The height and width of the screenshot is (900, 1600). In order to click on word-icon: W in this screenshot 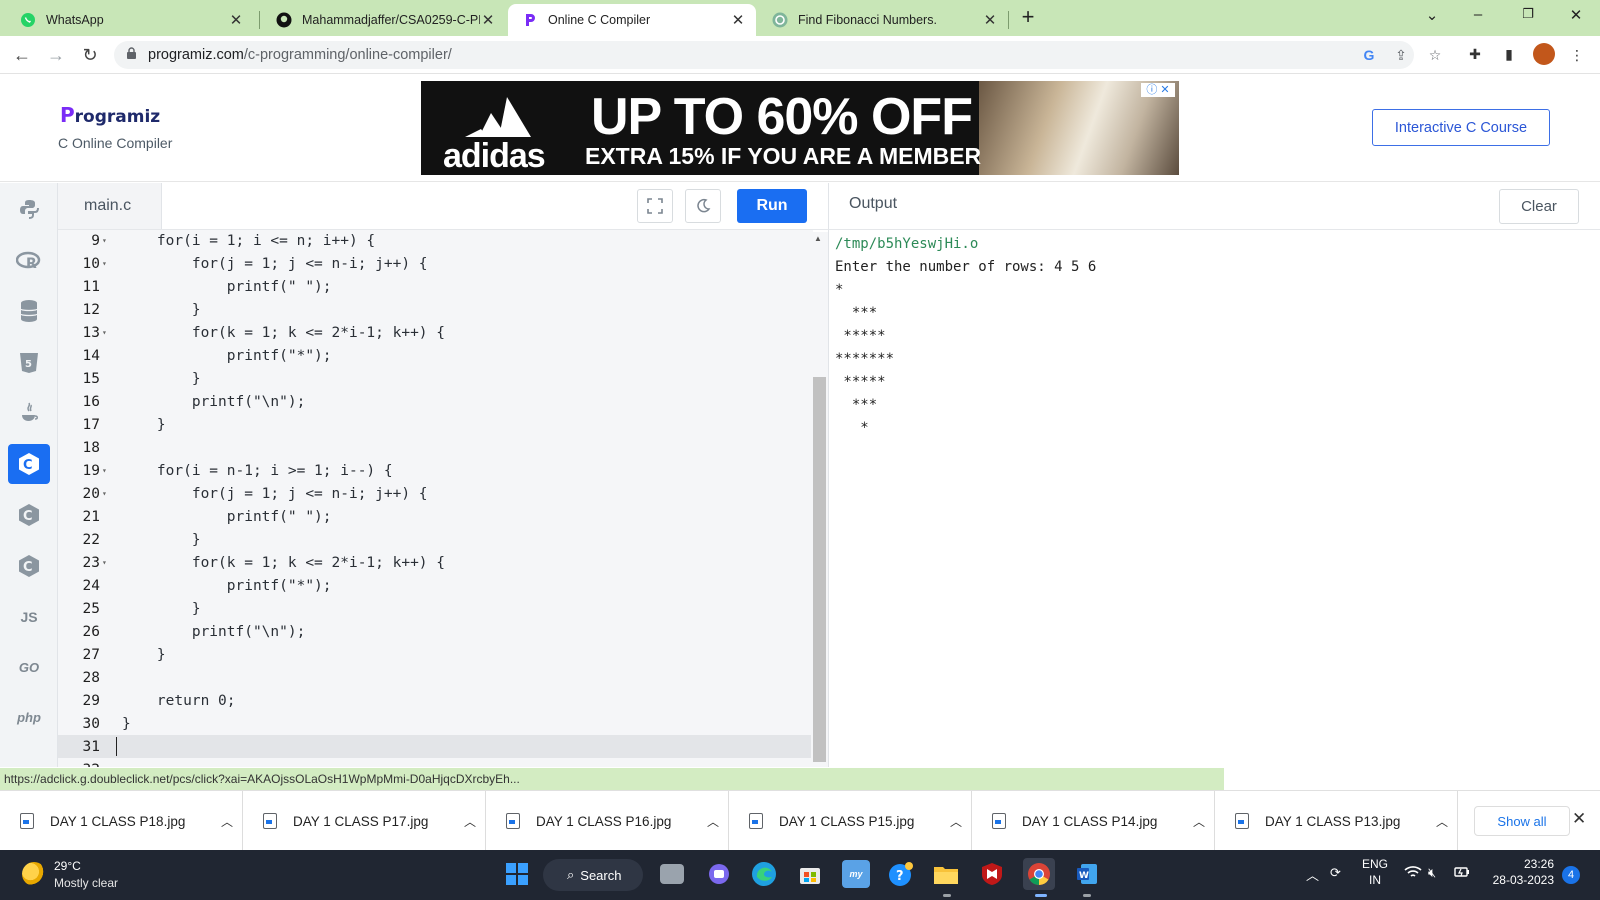, I will do `click(1087, 874)`.